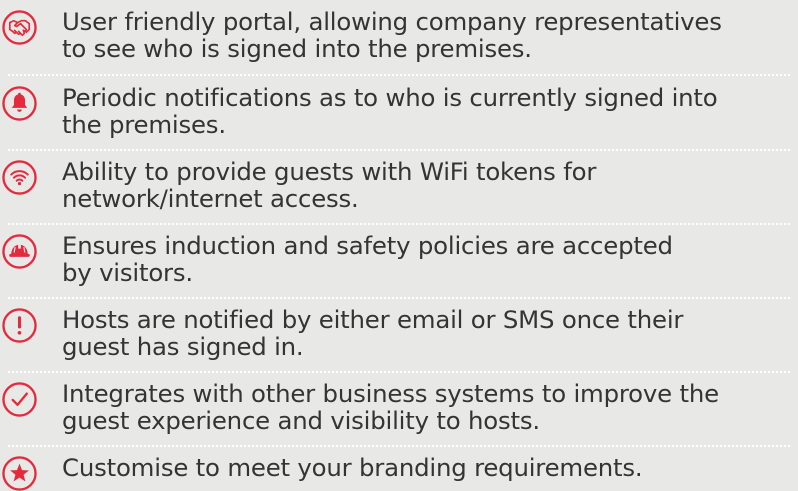  What do you see at coordinates (144, 124) in the screenshot?
I see `feature-line: the premises.` at bounding box center [144, 124].